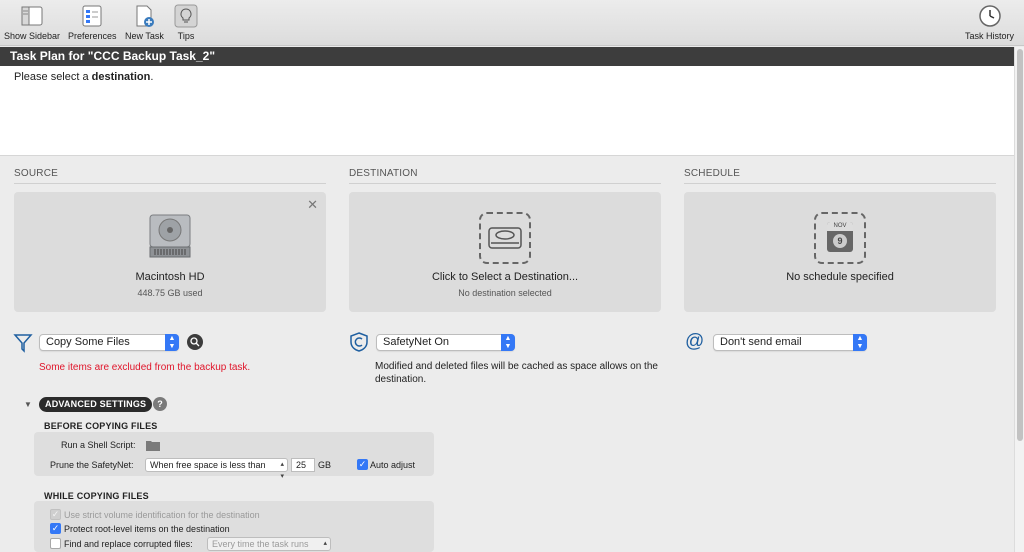  Describe the element at coordinates (152, 77) in the screenshot. I see `message-suffix: .` at that location.